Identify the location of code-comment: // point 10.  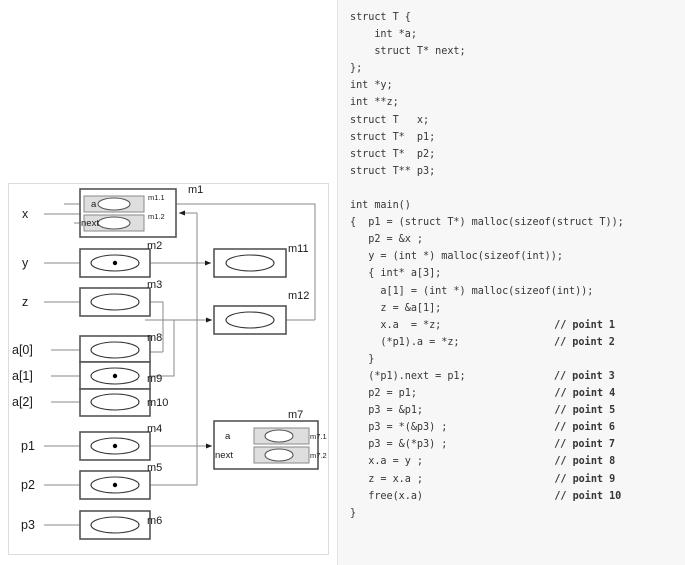
(588, 496).